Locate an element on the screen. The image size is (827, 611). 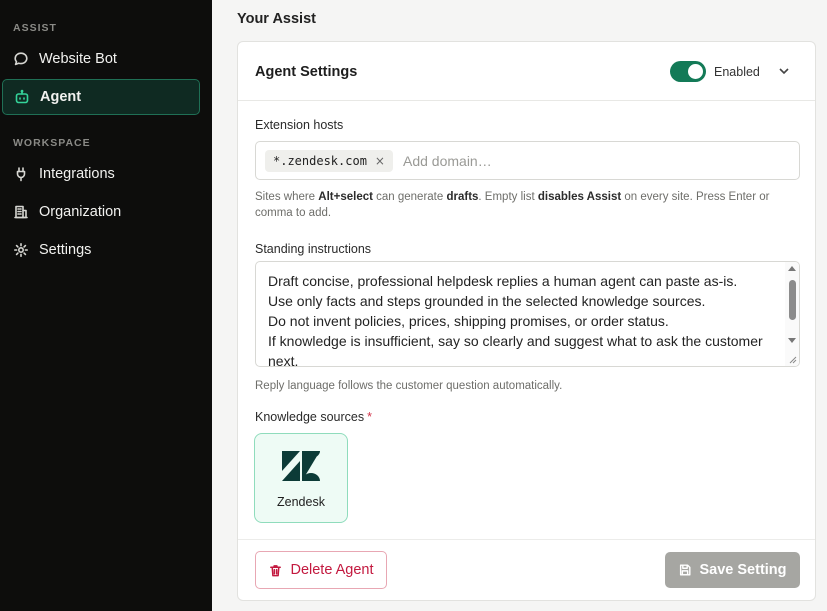
scroll-up-arrow-icon is located at coordinates (792, 268).